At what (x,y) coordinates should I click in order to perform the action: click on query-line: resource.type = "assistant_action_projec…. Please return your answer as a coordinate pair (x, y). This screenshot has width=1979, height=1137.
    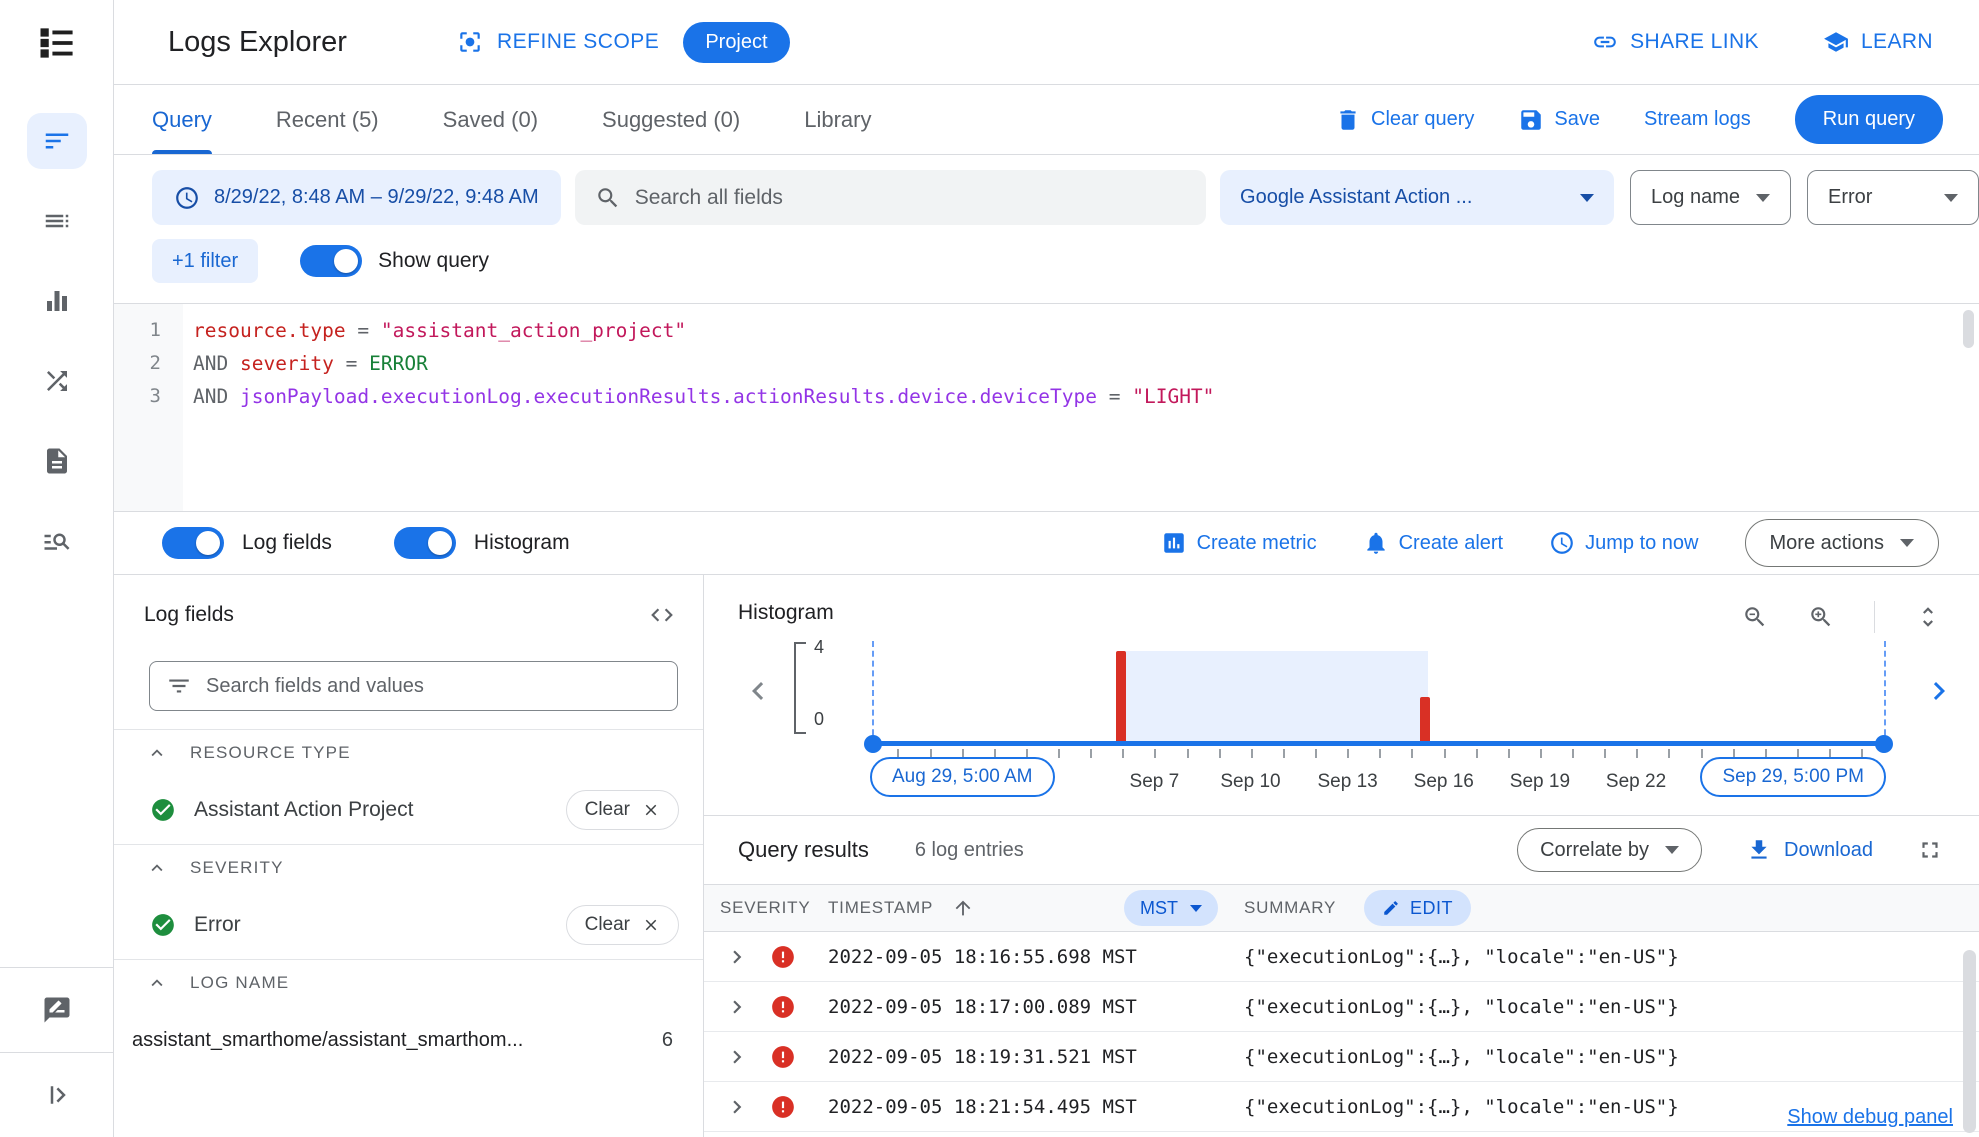
    Looking at the image, I should click on (1086, 330).